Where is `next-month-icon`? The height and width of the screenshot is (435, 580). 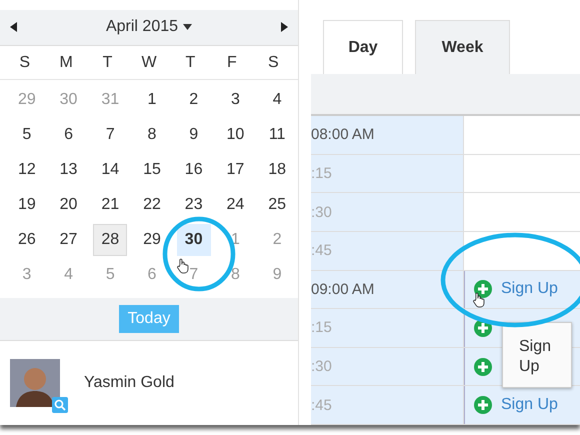
next-month-icon is located at coordinates (284, 27).